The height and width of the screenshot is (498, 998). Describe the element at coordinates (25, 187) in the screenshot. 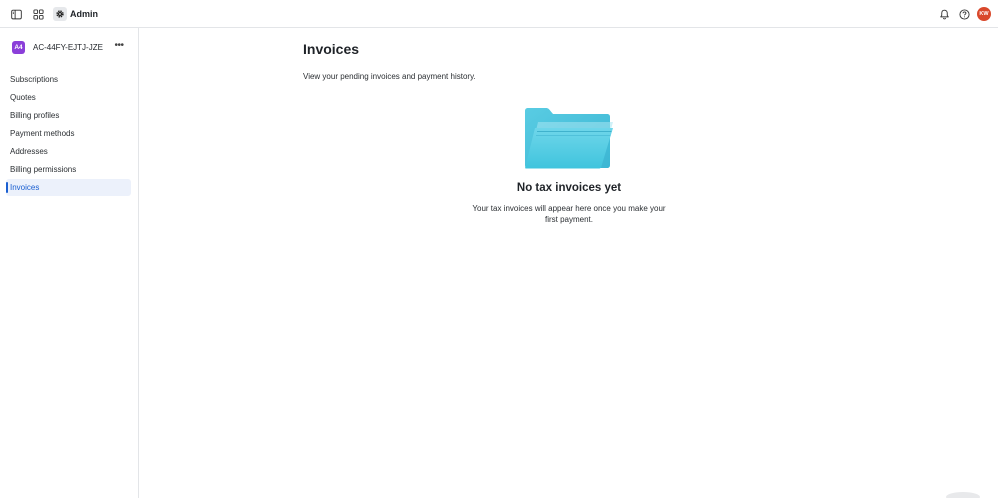

I see `sidebar-item-label: Invoices` at that location.